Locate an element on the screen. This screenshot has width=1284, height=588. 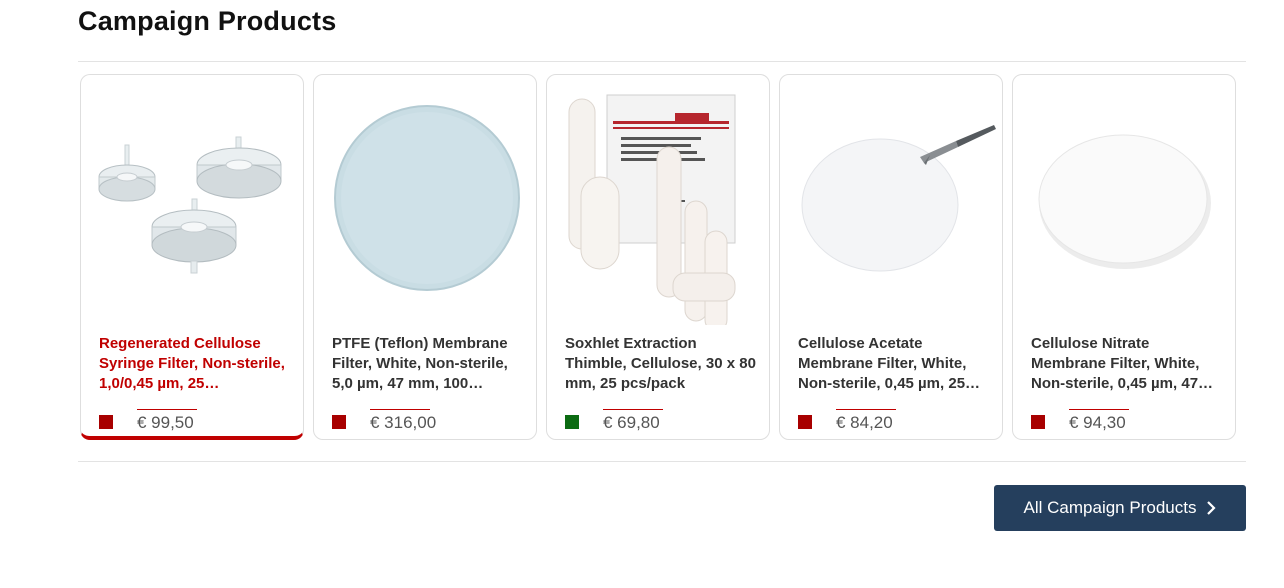
all-campaign-products-button: All Campaign Products is located at coordinates (1120, 508).